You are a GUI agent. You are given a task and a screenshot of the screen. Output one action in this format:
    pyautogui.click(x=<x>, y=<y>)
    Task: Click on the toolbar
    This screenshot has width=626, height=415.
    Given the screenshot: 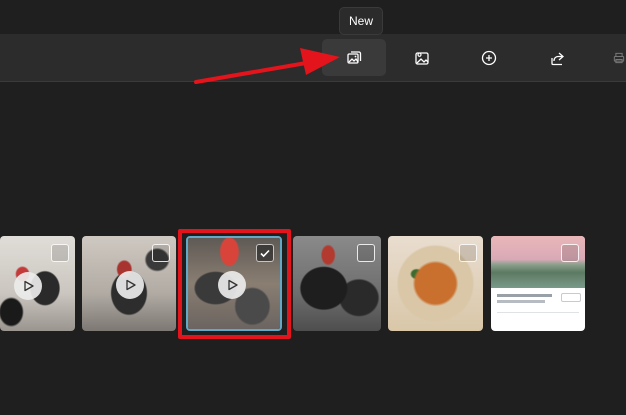 What is the action you would take?
    pyautogui.click(x=313, y=58)
    